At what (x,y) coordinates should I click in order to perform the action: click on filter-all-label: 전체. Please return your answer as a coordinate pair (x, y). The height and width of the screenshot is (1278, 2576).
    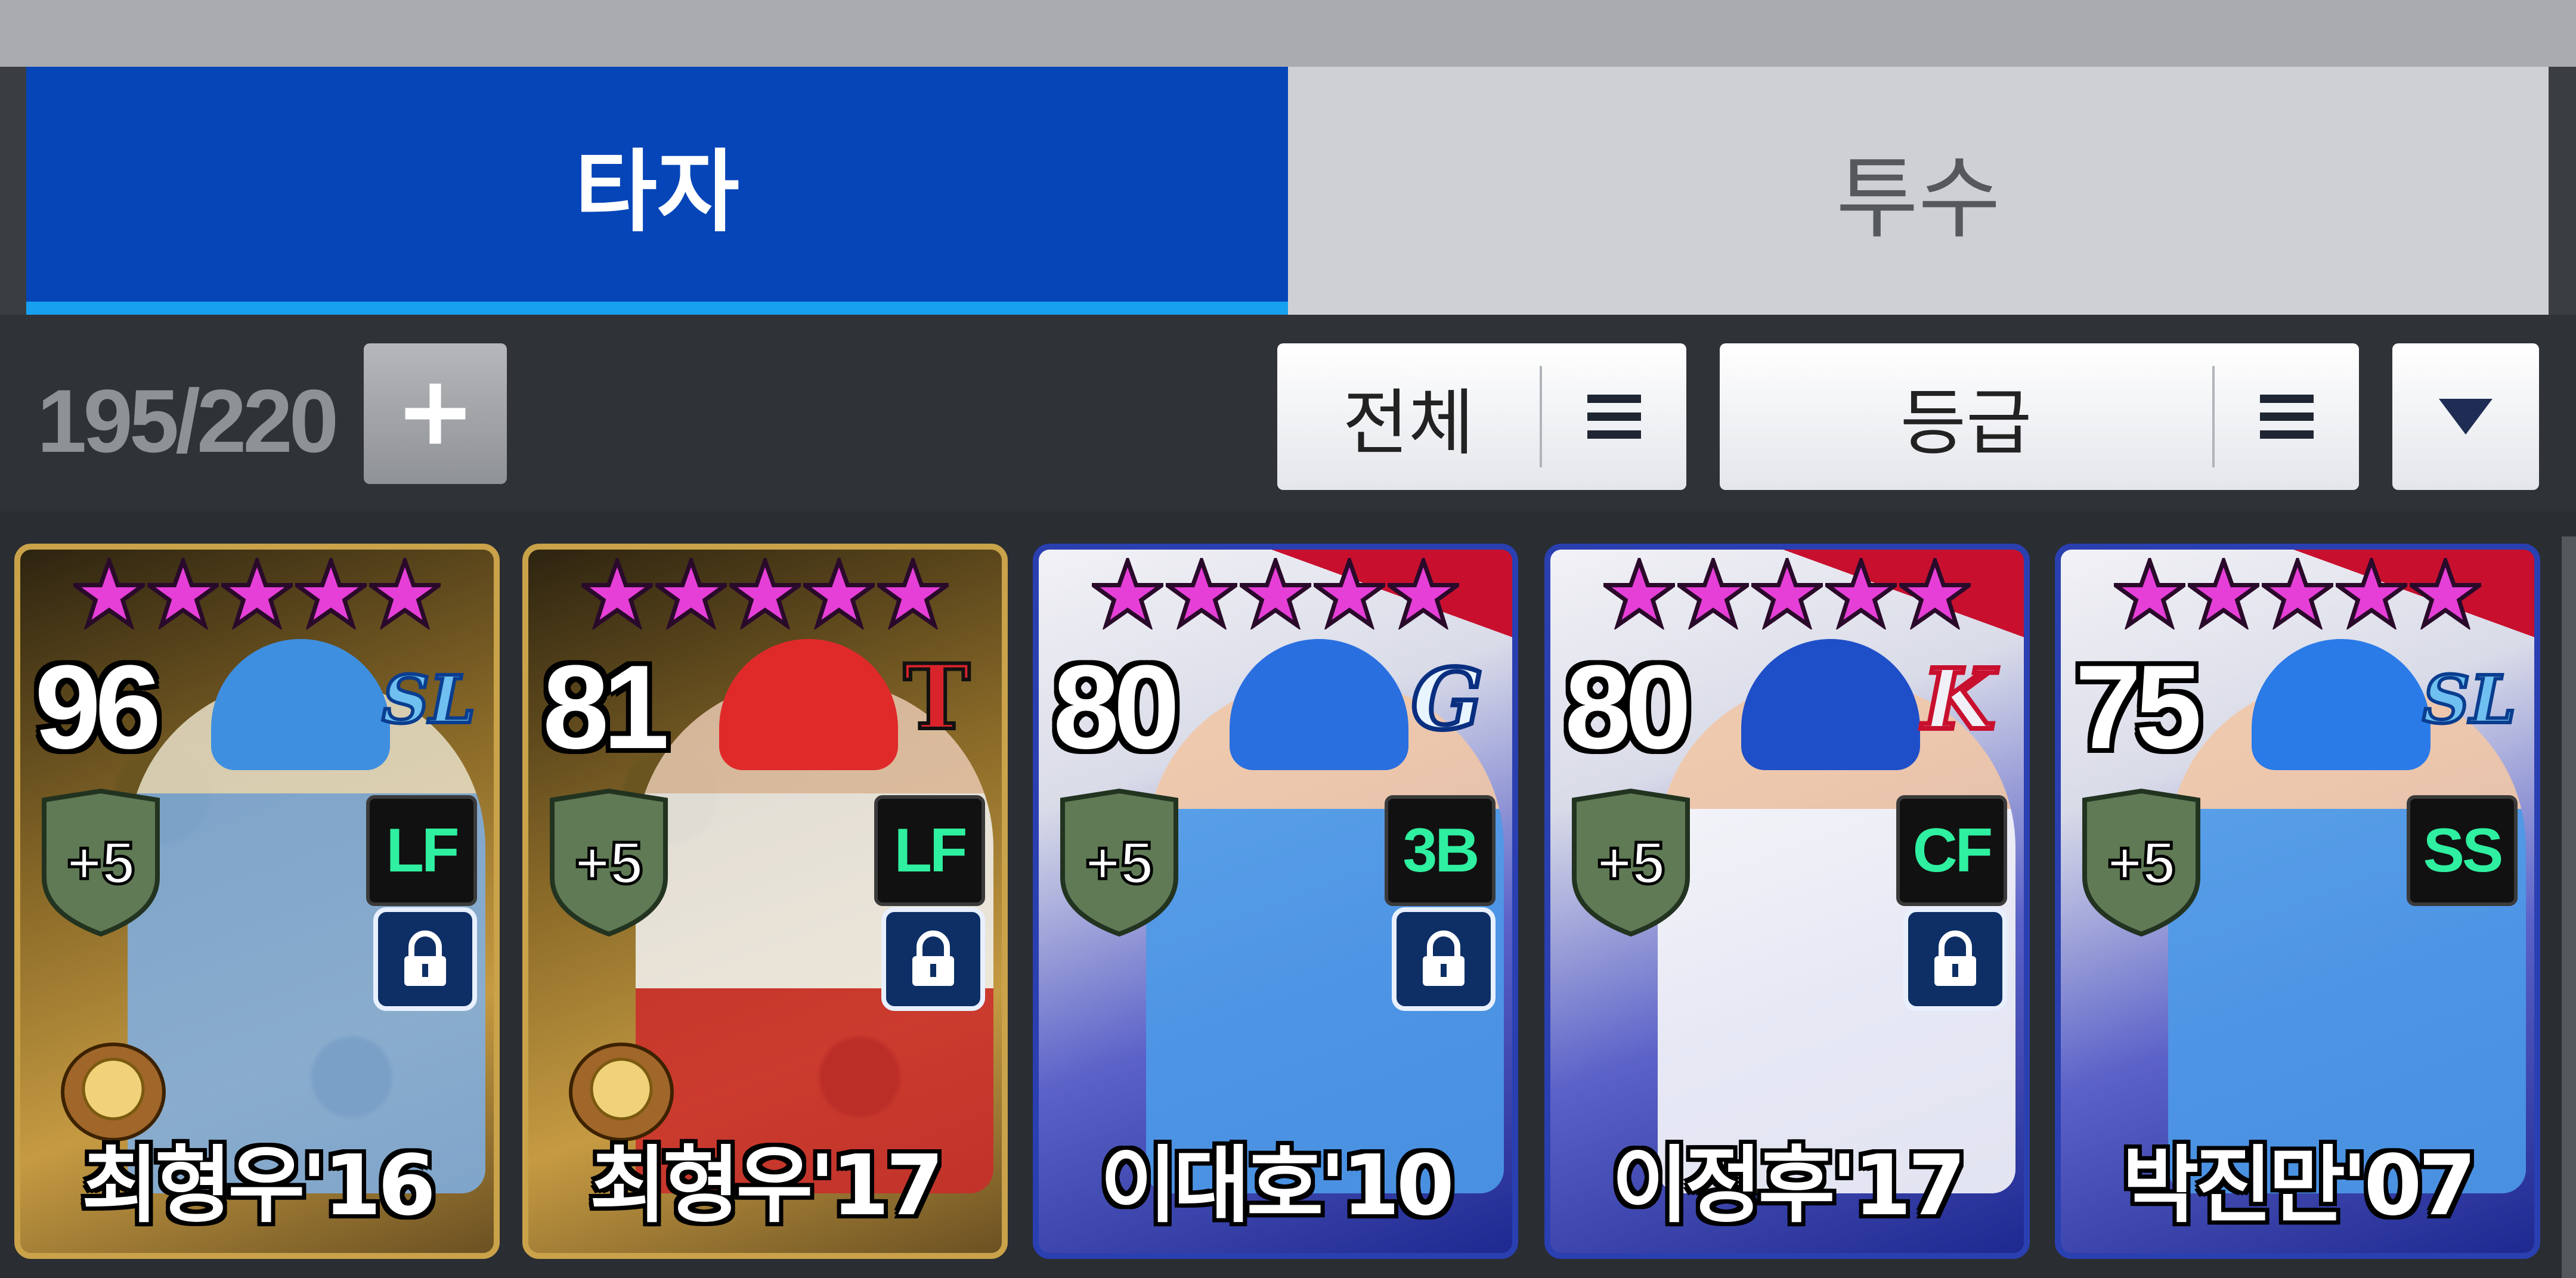
    Looking at the image, I should click on (1409, 423).